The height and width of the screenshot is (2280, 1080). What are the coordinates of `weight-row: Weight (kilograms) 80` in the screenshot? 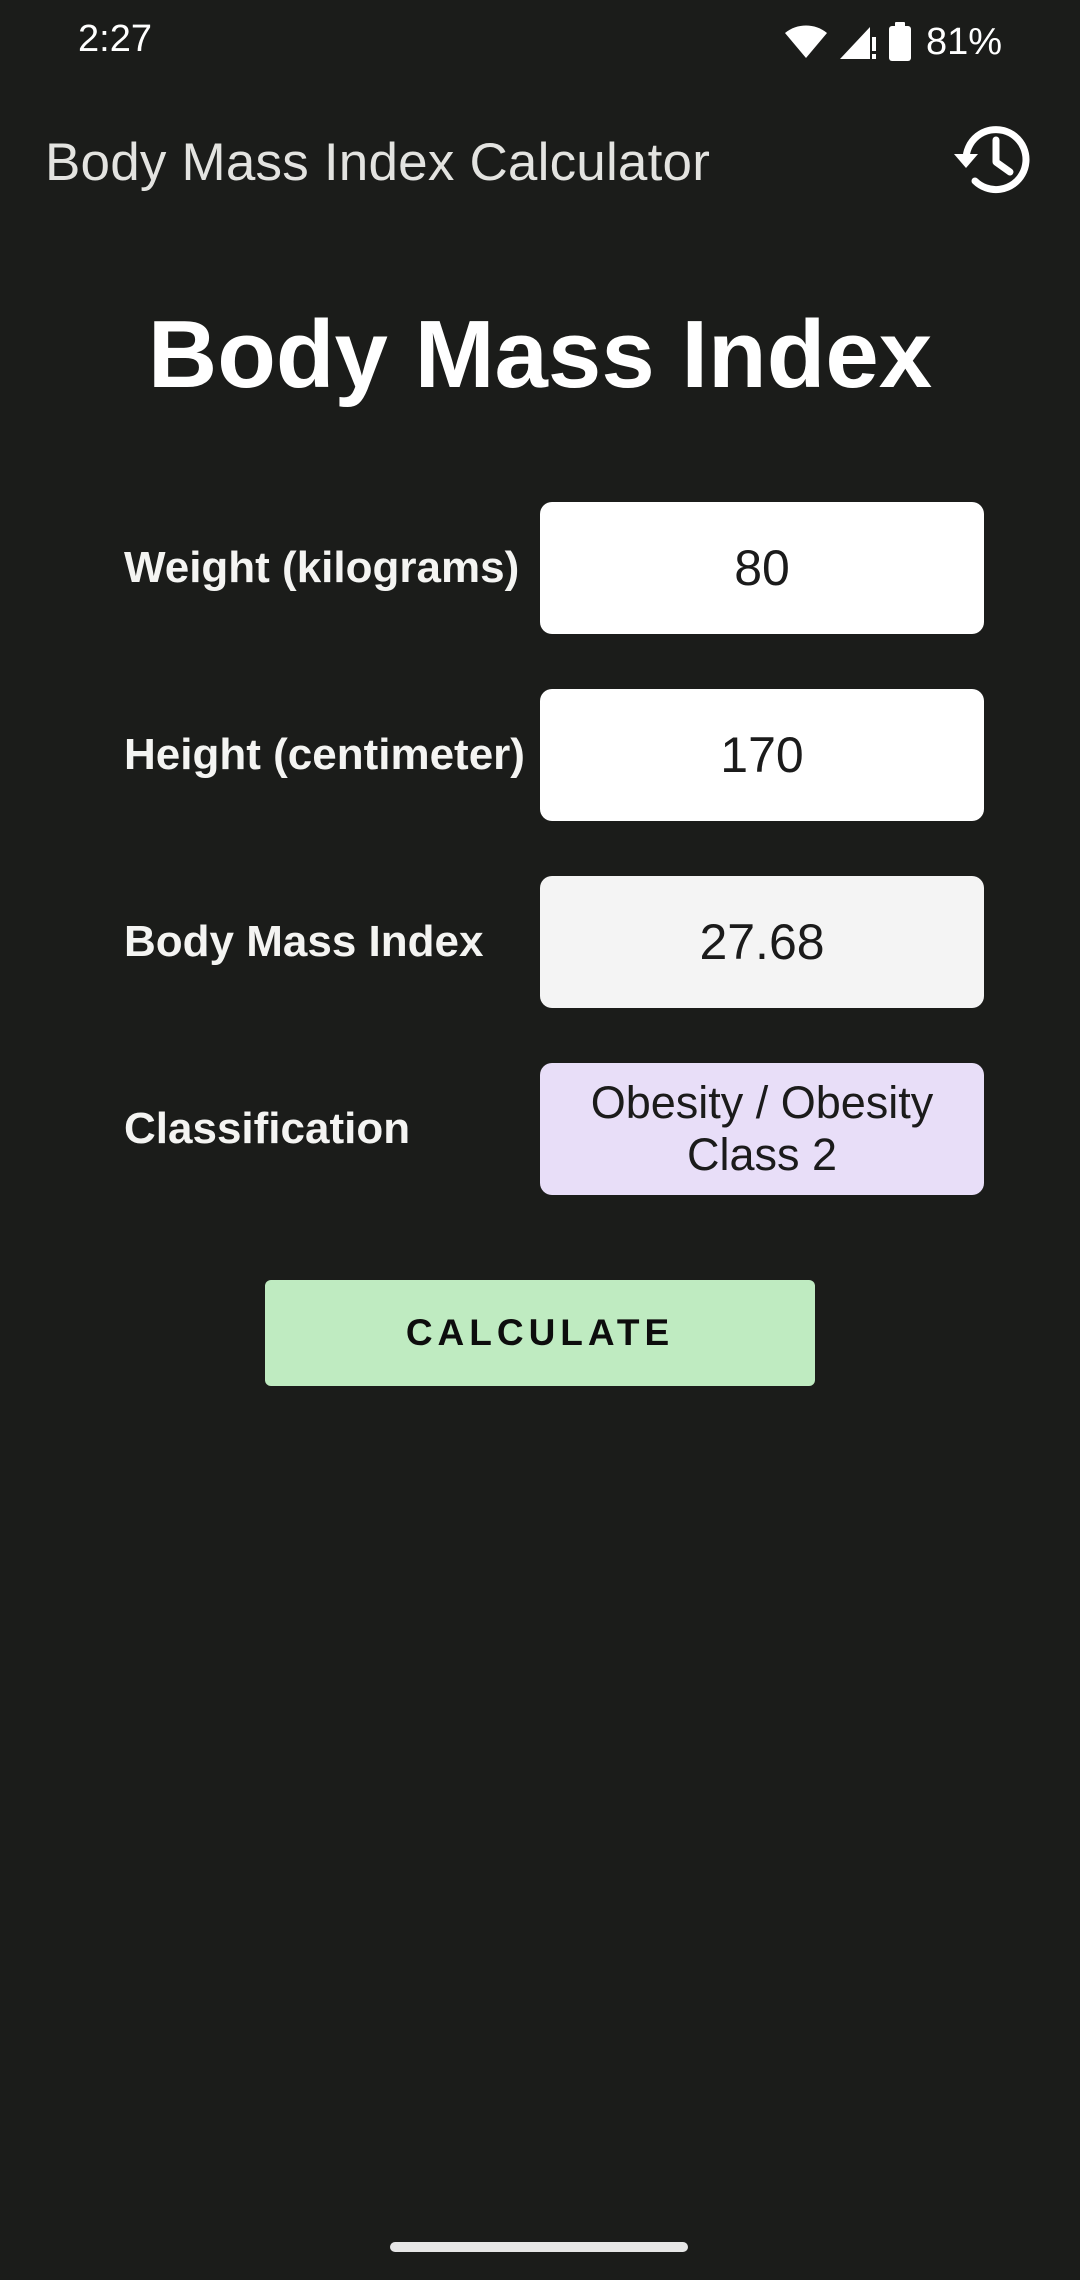 It's located at (554, 568).